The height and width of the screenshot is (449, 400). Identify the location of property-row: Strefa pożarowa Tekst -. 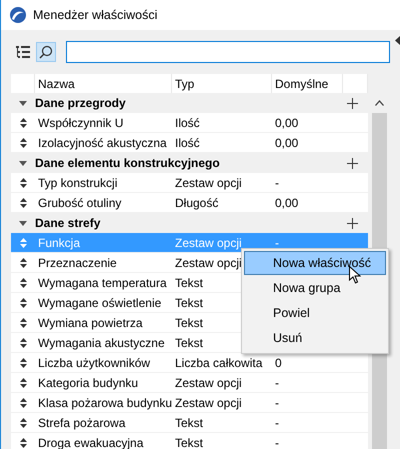
(189, 423).